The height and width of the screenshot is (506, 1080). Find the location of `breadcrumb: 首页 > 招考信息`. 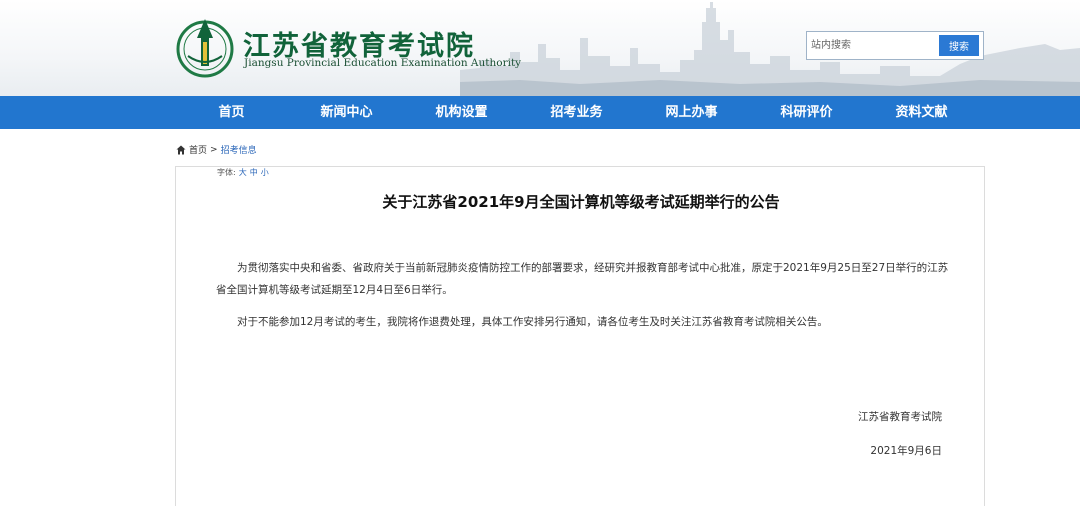

breadcrumb: 首页 > 招考信息 is located at coordinates (216, 149).